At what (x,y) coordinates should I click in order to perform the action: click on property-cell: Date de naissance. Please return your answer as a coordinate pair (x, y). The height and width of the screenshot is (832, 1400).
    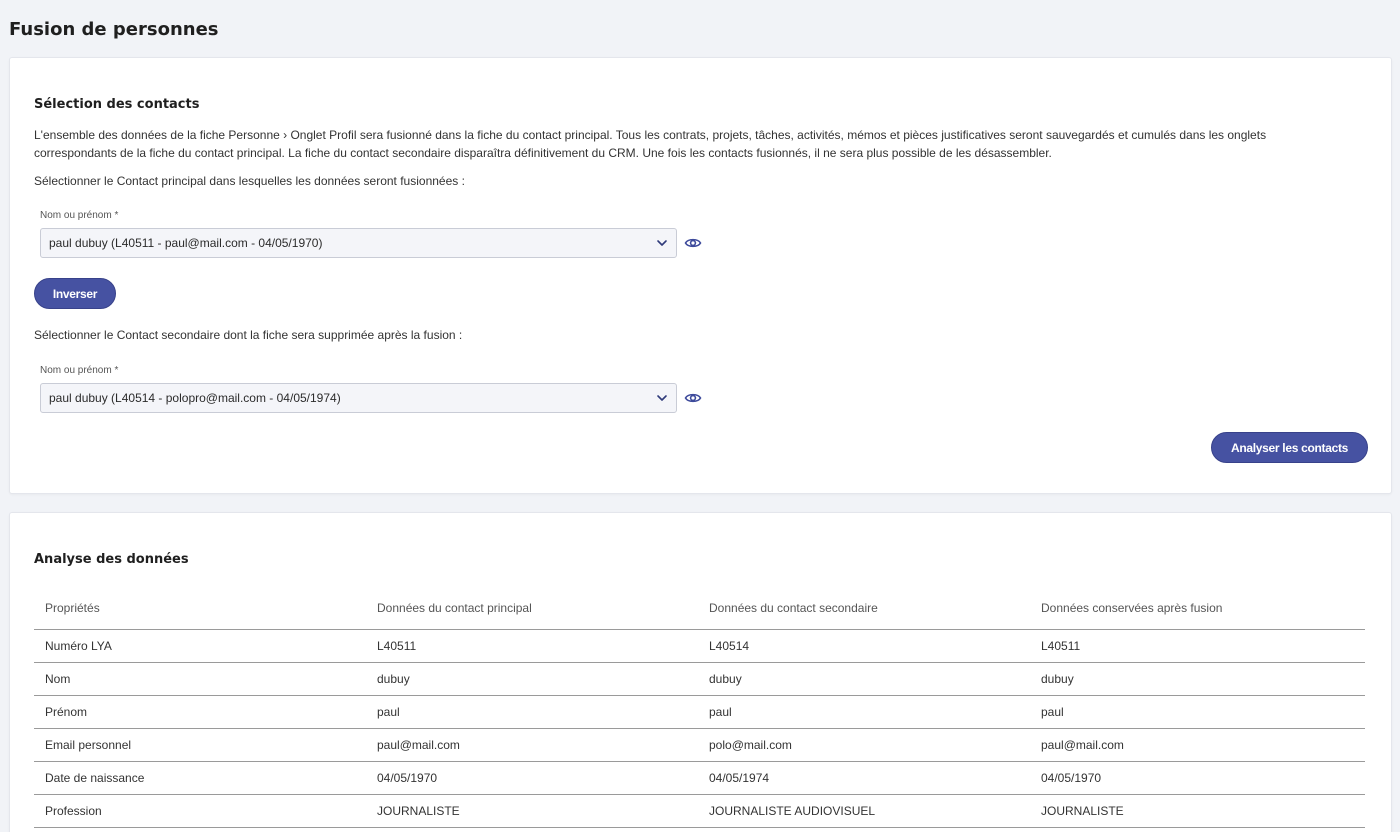
    Looking at the image, I should click on (200, 778).